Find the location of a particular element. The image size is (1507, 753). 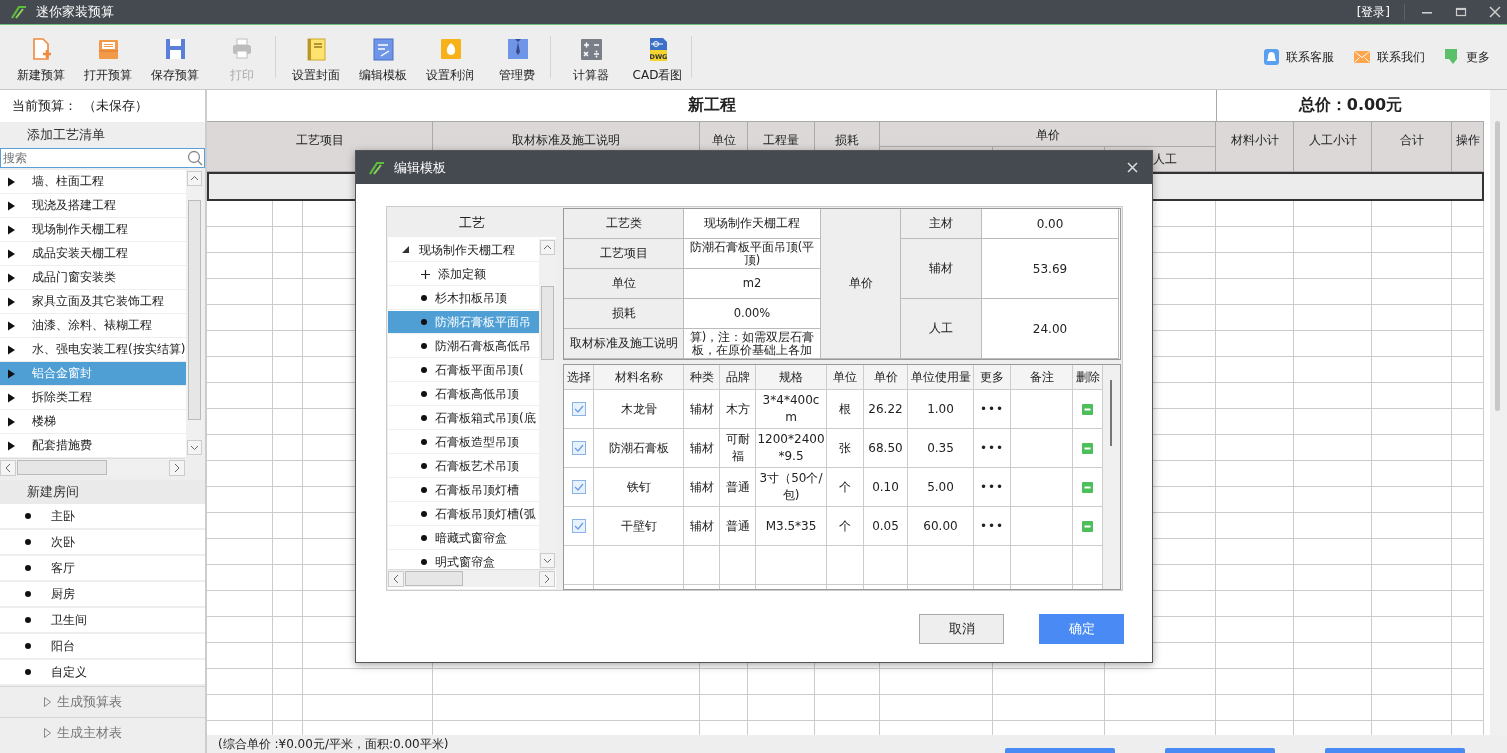

field-label: 损耗 is located at coordinates (624, 314).